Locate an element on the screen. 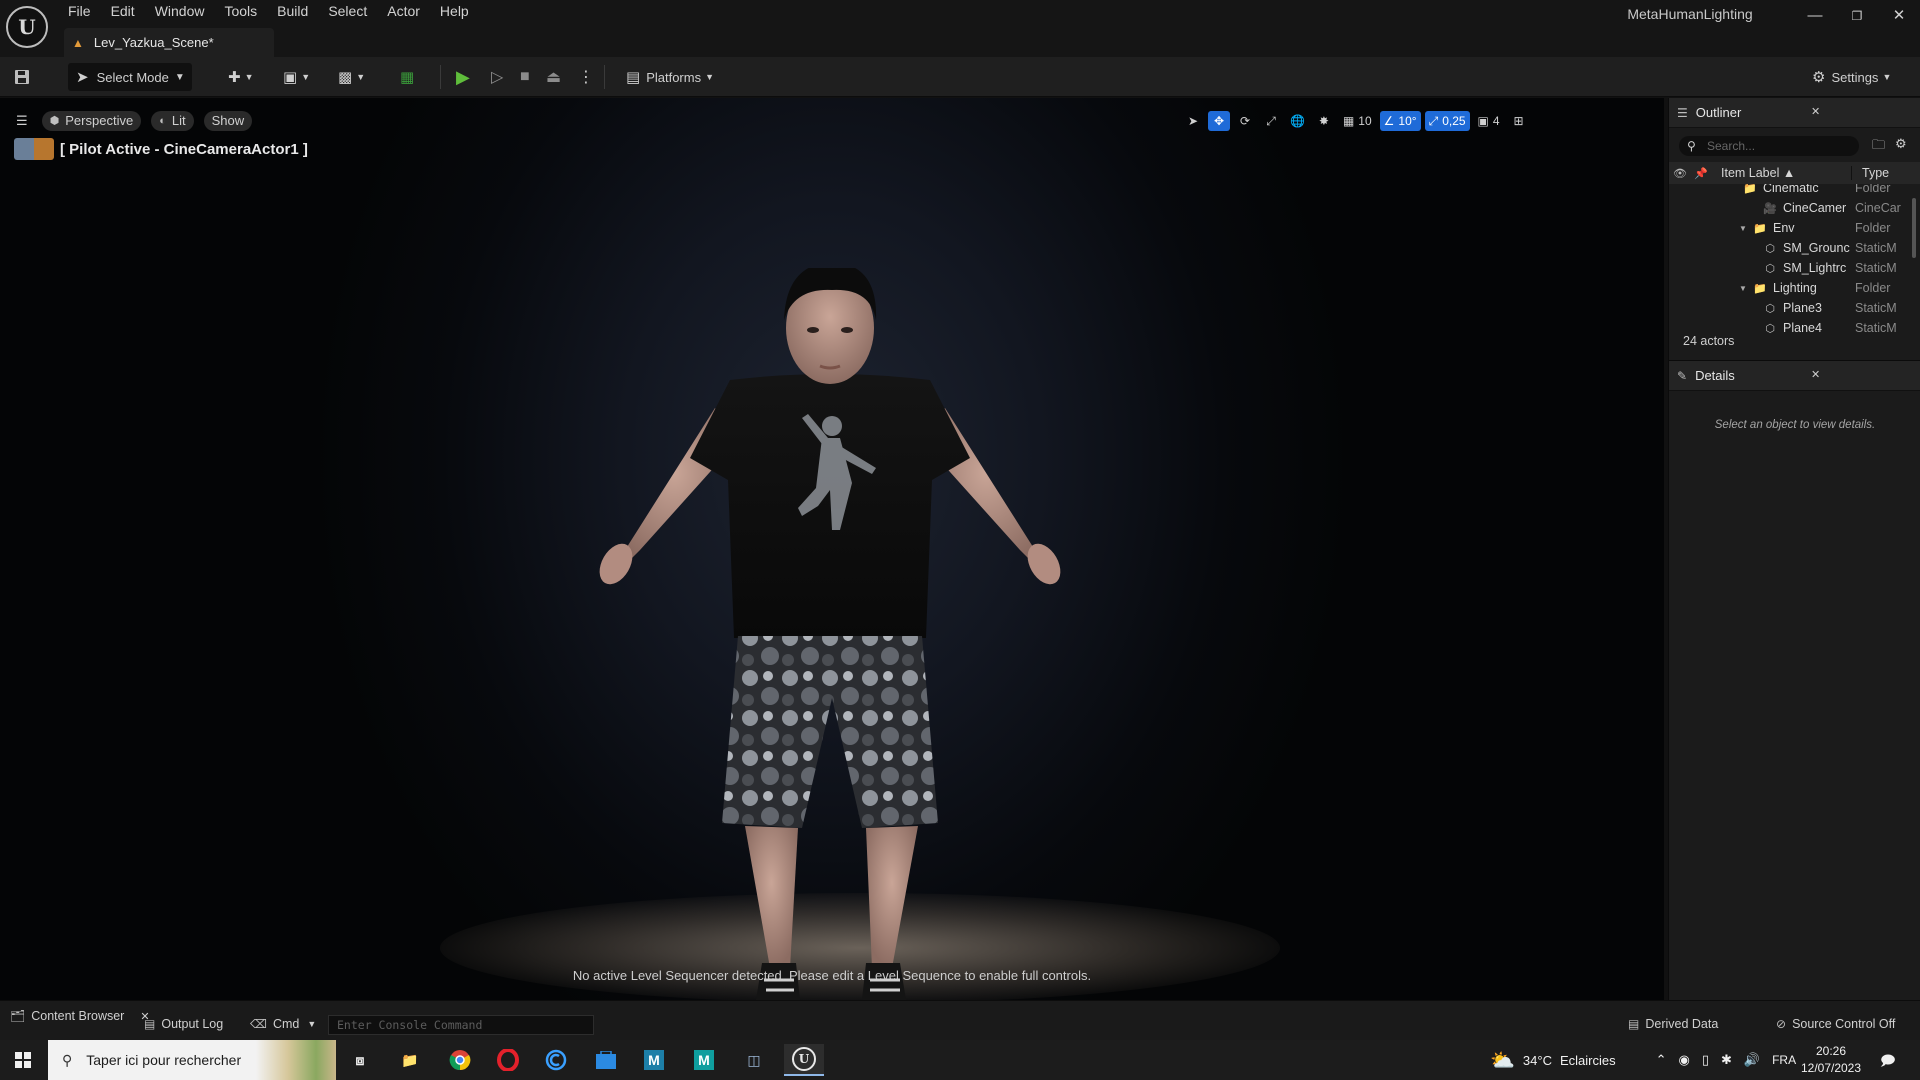  camera-speed-button: ▣ 4 is located at coordinates (1489, 121).